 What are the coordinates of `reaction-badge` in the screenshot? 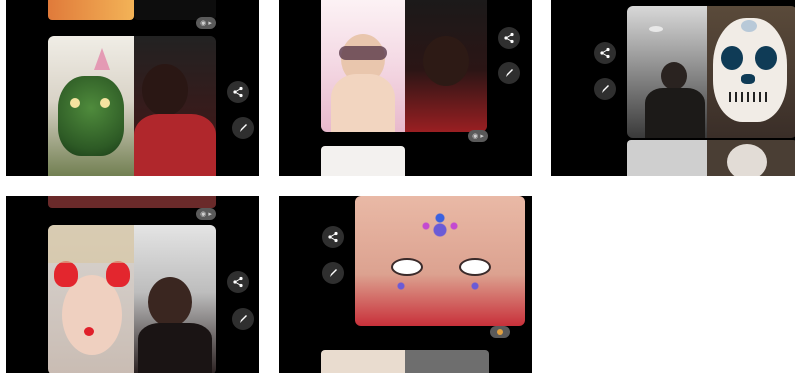 It's located at (500, 332).